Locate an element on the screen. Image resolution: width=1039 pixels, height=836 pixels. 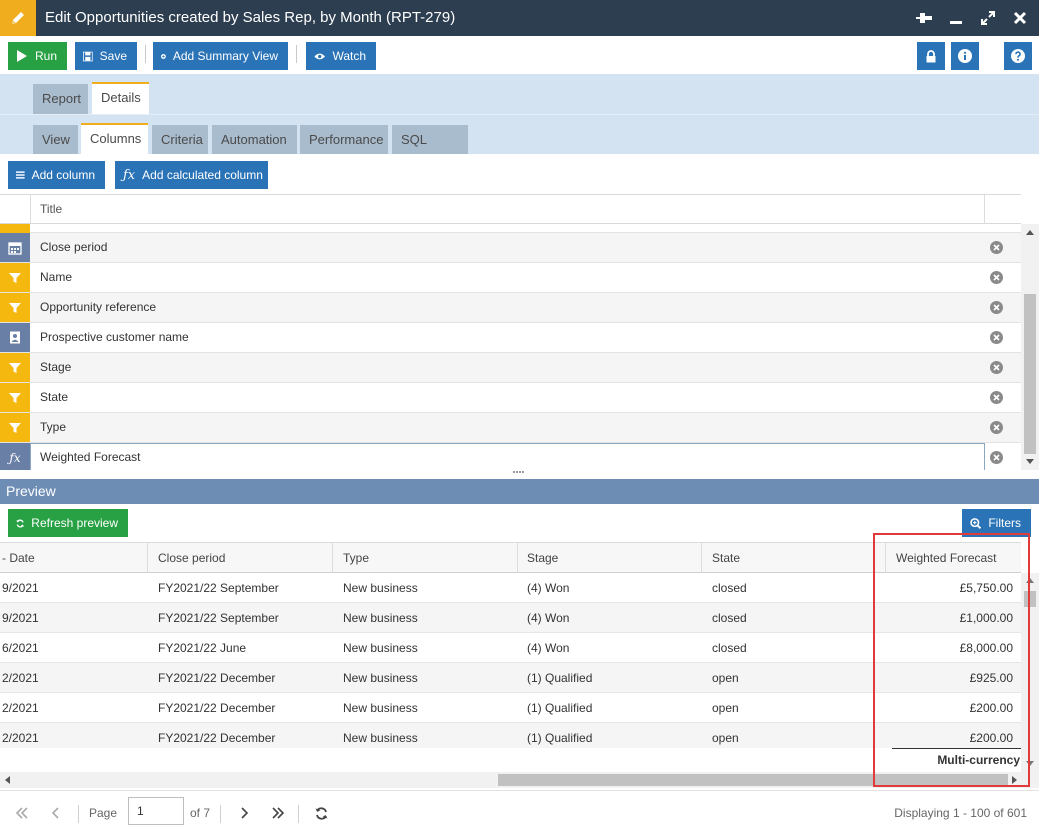
run-button: Run is located at coordinates (37, 56).